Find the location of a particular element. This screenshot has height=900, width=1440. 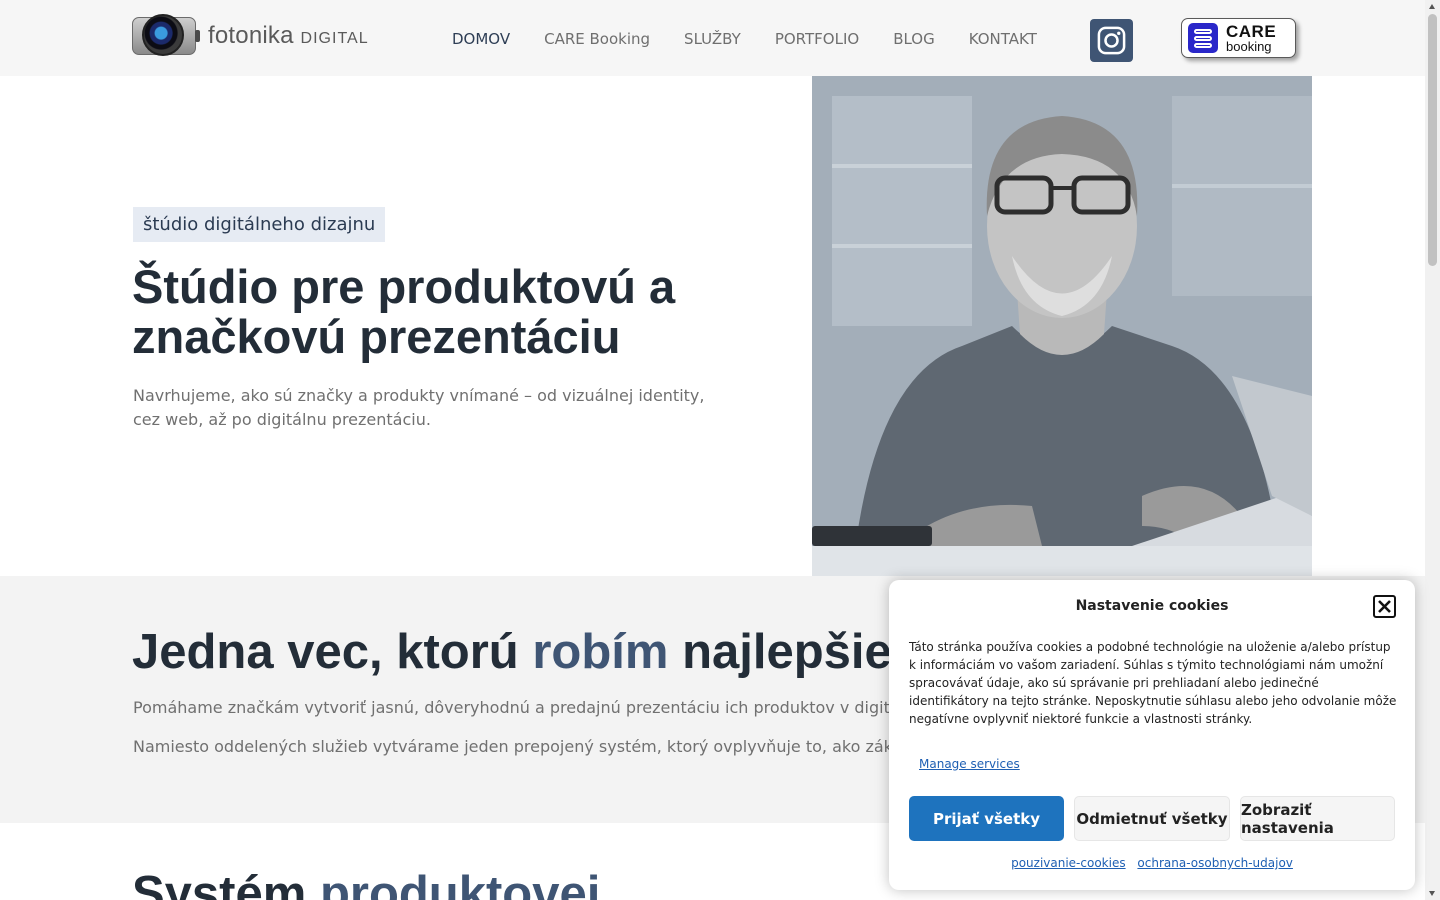

manage-services-link: Manage services is located at coordinates (969, 764).